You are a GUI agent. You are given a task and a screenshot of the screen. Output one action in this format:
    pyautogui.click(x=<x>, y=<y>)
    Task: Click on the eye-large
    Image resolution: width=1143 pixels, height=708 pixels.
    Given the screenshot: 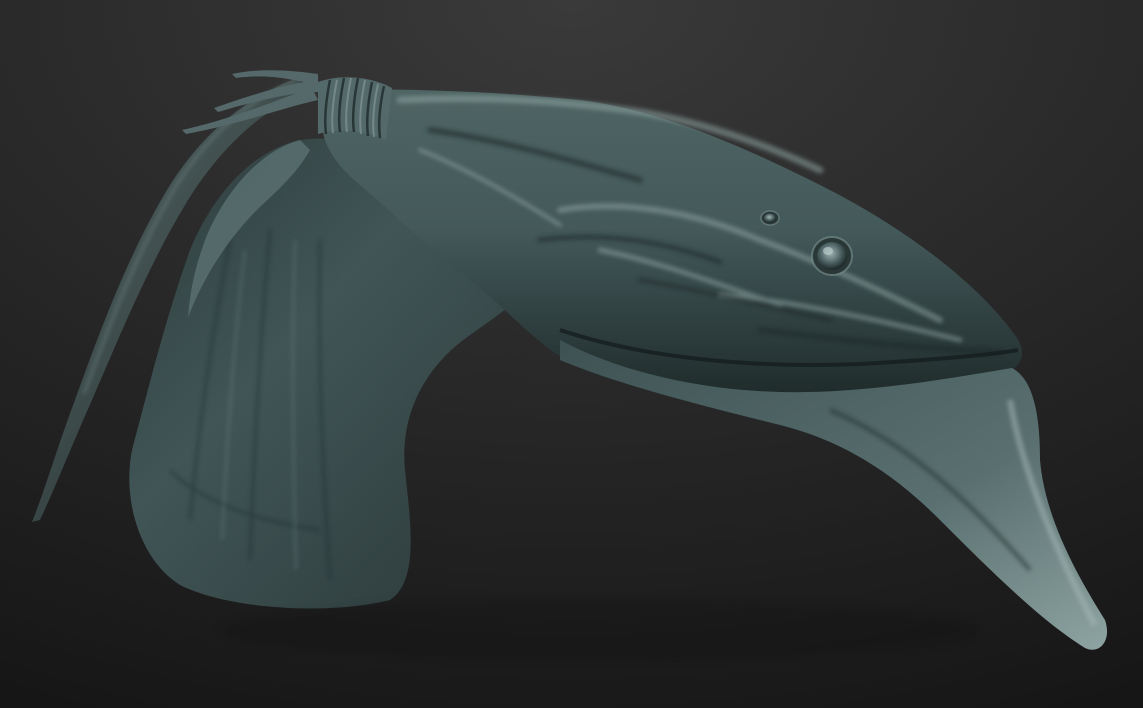 What is the action you would take?
    pyautogui.click(x=832, y=256)
    